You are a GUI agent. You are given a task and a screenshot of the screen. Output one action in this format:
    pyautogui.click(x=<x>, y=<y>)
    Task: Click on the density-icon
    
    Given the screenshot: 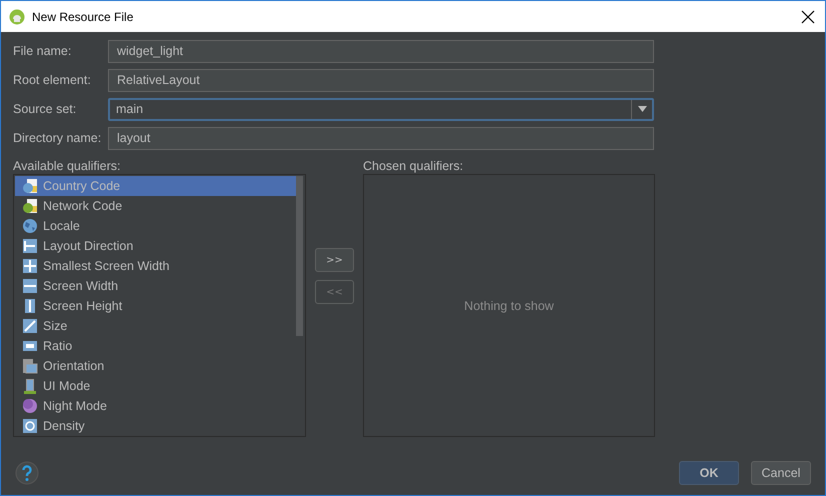 What is the action you would take?
    pyautogui.click(x=30, y=426)
    